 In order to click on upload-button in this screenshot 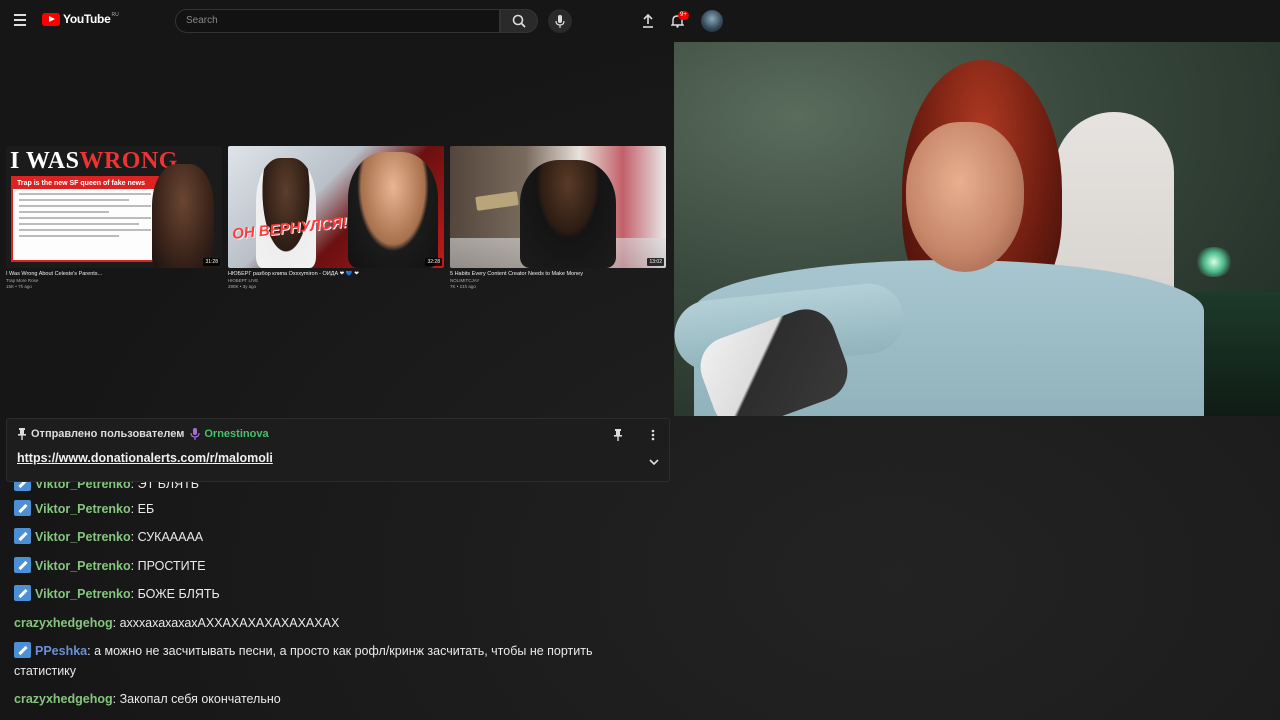, I will do `click(648, 21)`.